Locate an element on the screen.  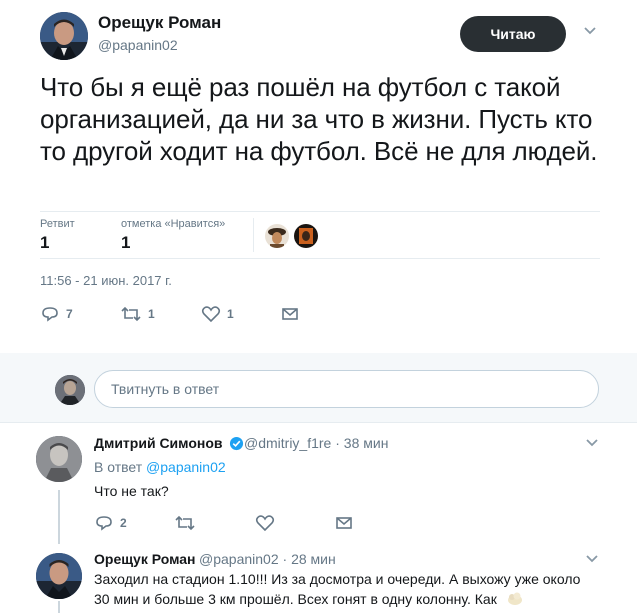
retweets-stat: Ретвит 1 is located at coordinates (57, 235).